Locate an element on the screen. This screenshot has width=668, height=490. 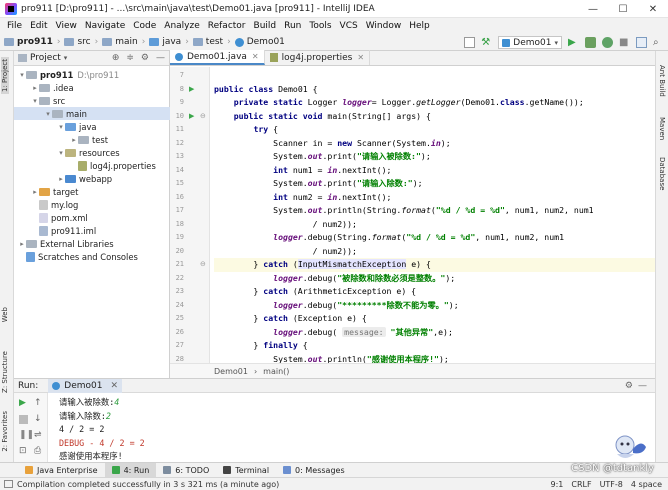
tree-item-pro911-iml: pro911.iml is located at coordinates (92, 230).